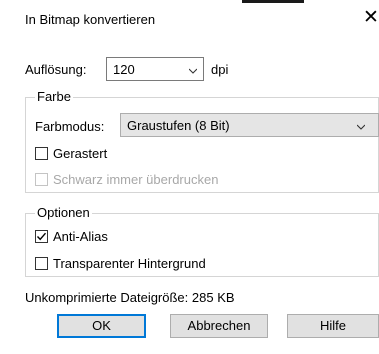 This screenshot has height=354, width=379. What do you see at coordinates (41, 179) in the screenshot?
I see `overprint-black-checkbox` at bounding box center [41, 179].